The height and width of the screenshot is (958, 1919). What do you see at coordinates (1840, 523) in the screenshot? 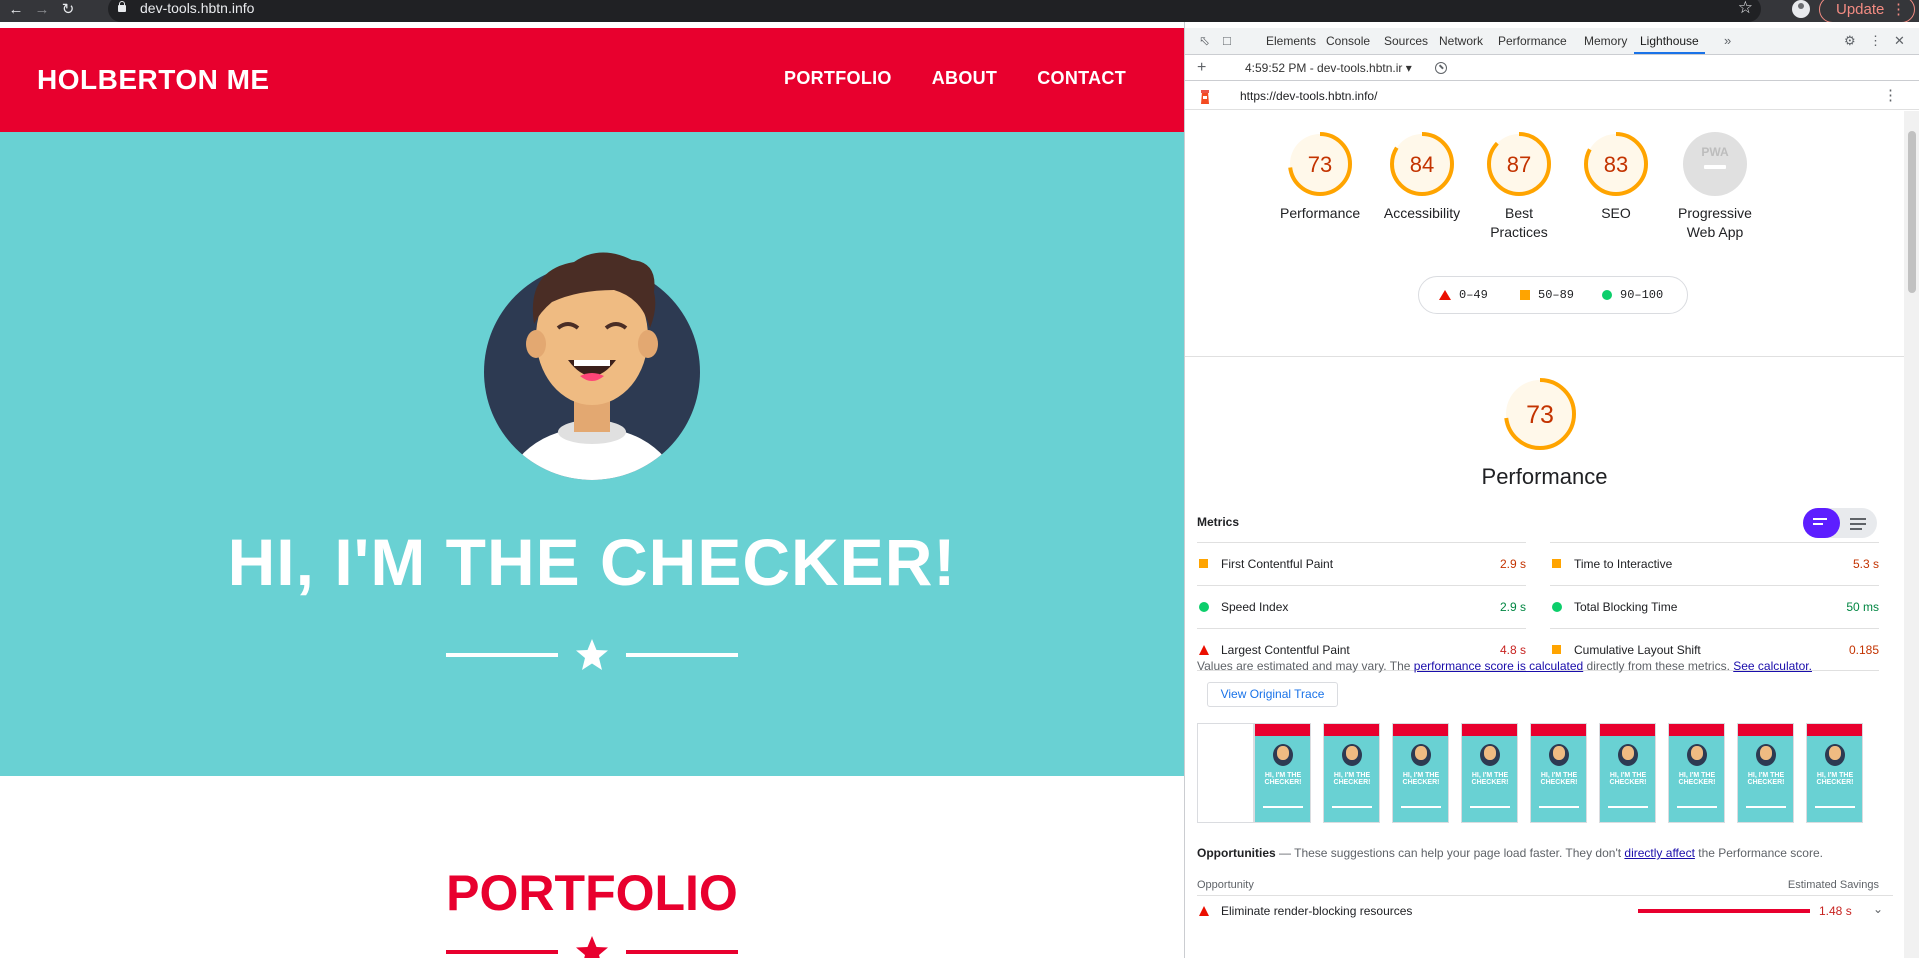
I see `metrics-view-toggle` at bounding box center [1840, 523].